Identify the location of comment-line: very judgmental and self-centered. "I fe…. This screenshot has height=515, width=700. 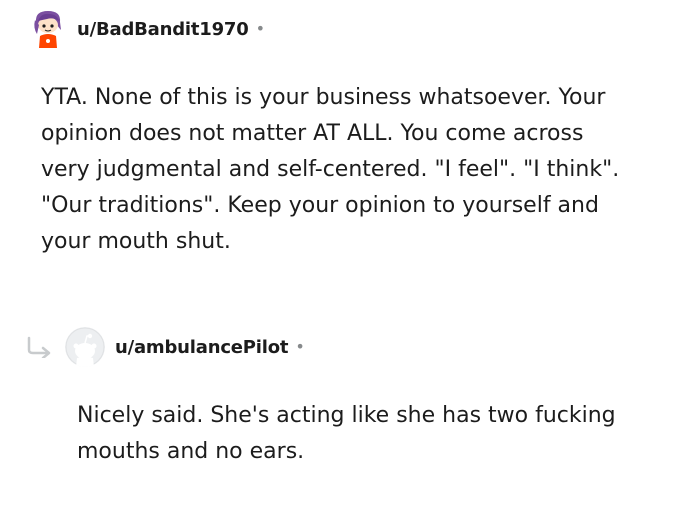
(330, 169).